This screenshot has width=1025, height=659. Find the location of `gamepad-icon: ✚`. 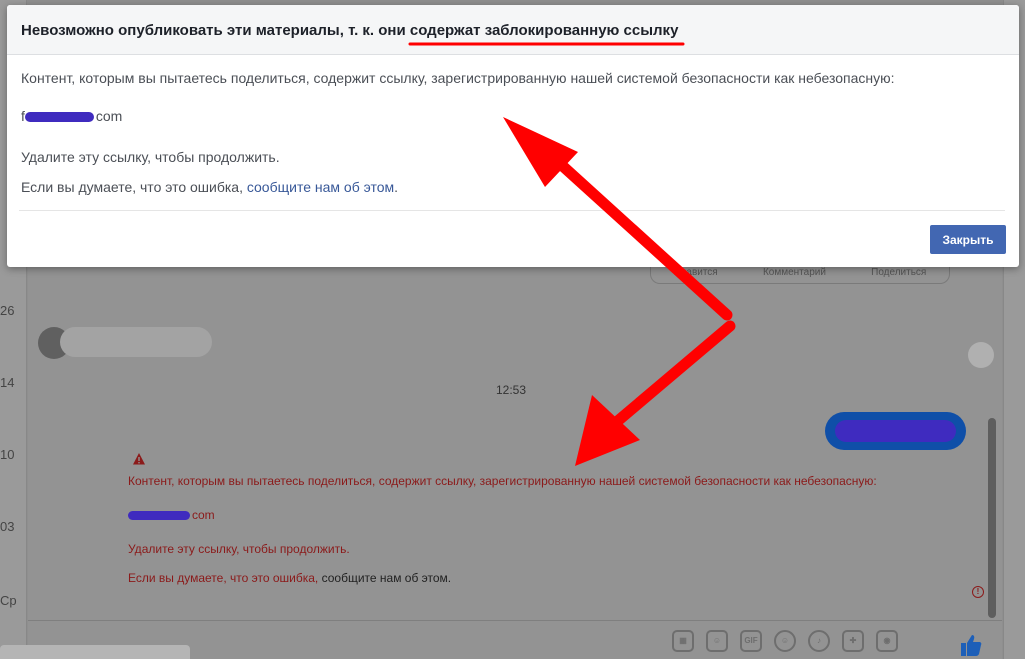

gamepad-icon: ✚ is located at coordinates (853, 641).